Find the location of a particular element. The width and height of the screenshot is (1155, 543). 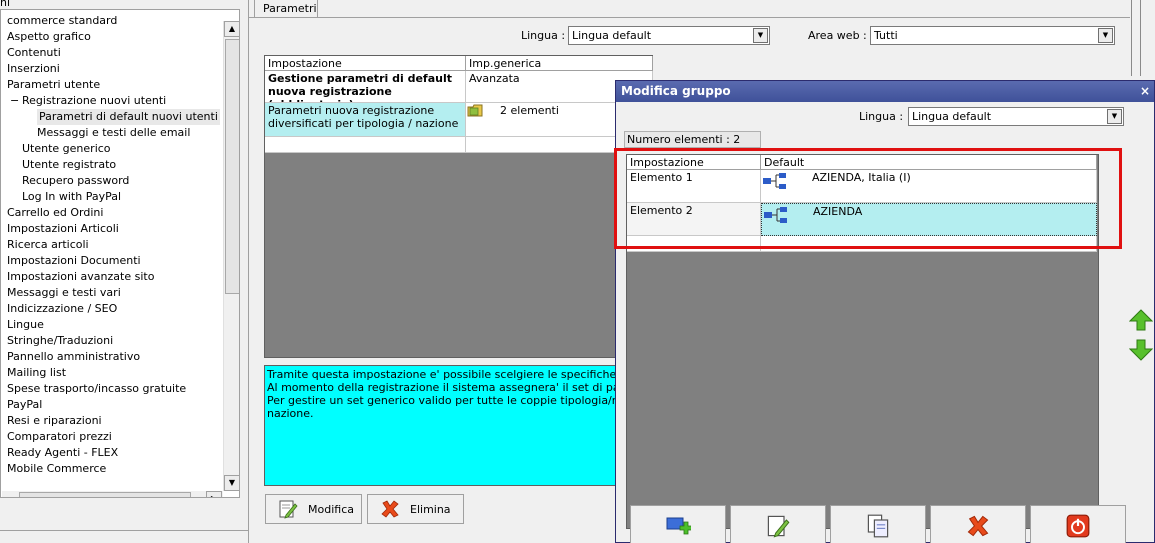

tree-item: Log In with PayPal is located at coordinates (71, 197).